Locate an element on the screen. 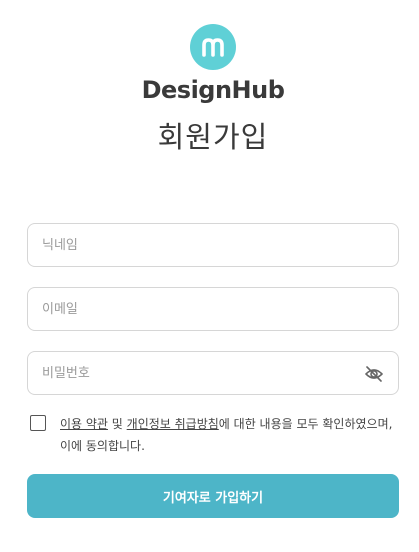 This screenshot has height=552, width=419. terms-link: 이용 약관 is located at coordinates (84, 424).